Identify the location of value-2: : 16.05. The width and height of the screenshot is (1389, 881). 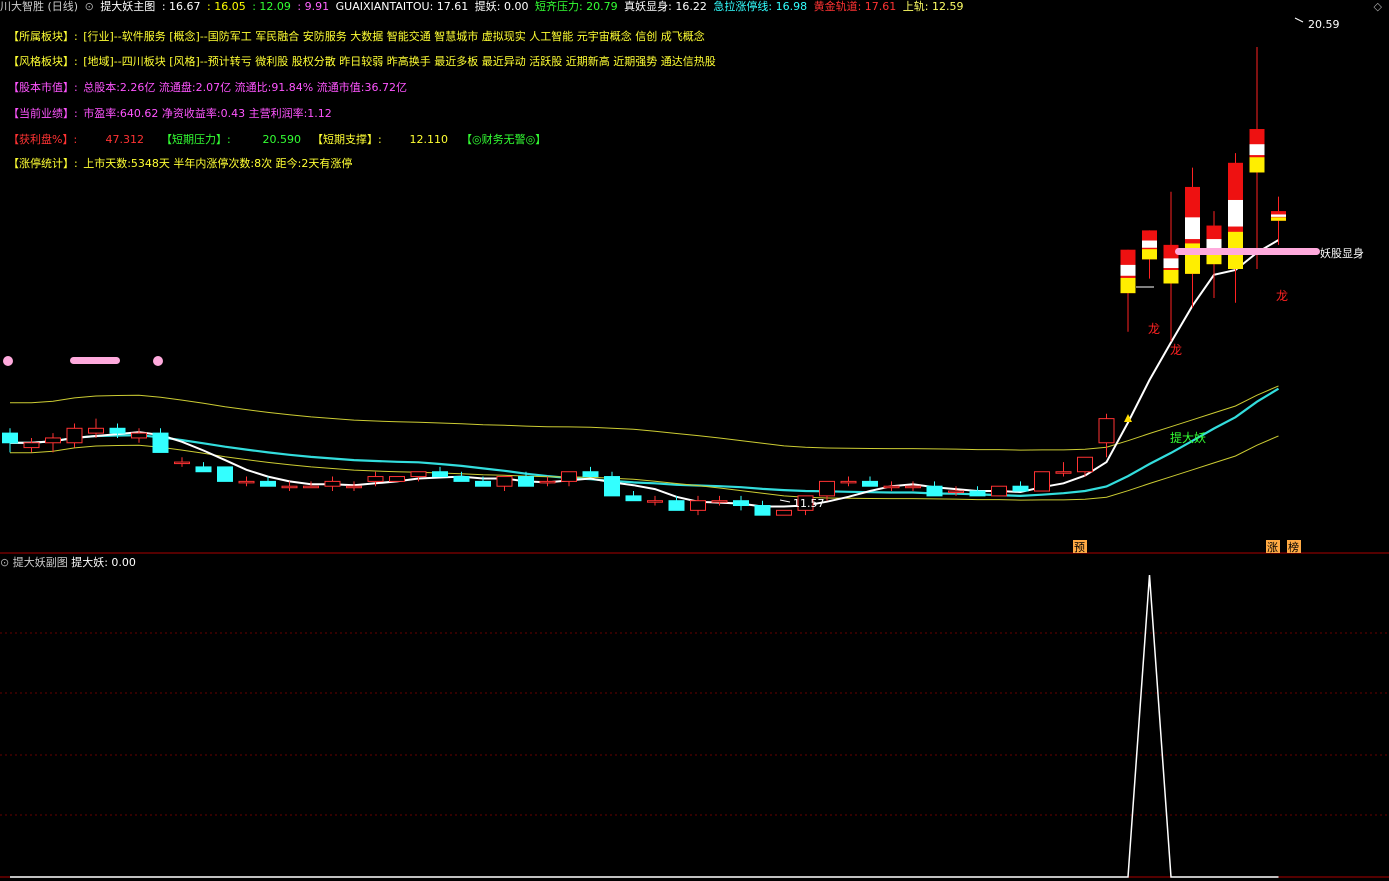
(226, 6).